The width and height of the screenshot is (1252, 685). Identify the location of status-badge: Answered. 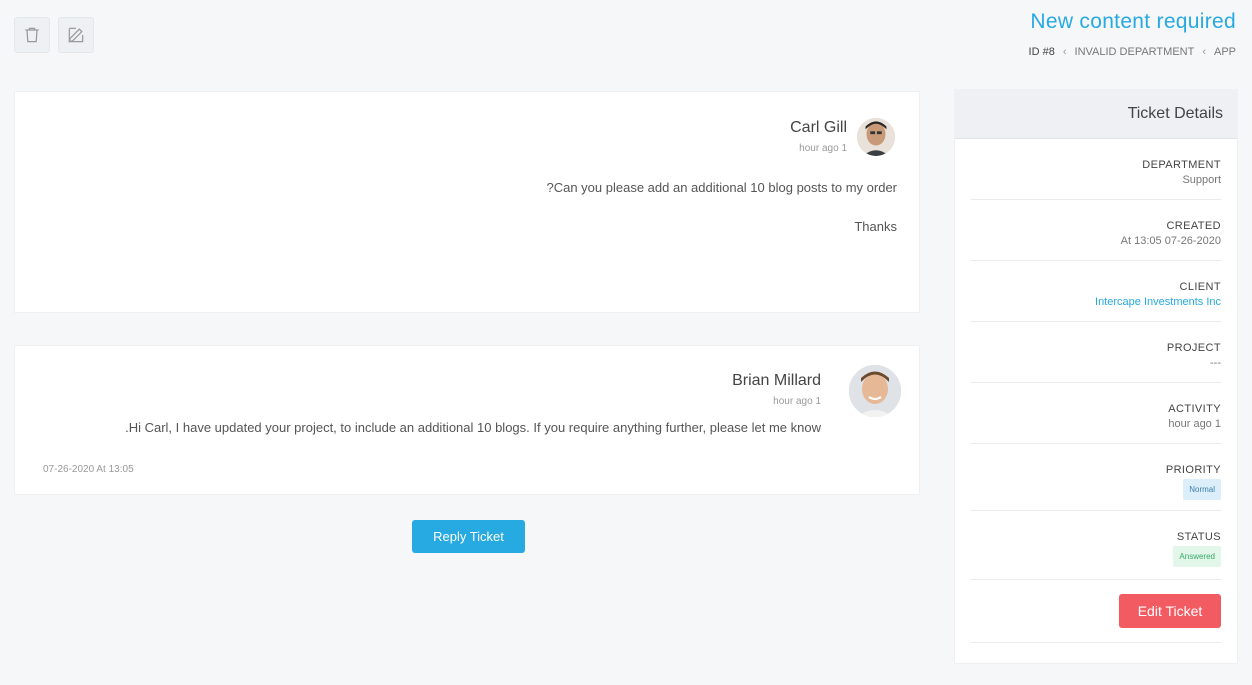
(1197, 556).